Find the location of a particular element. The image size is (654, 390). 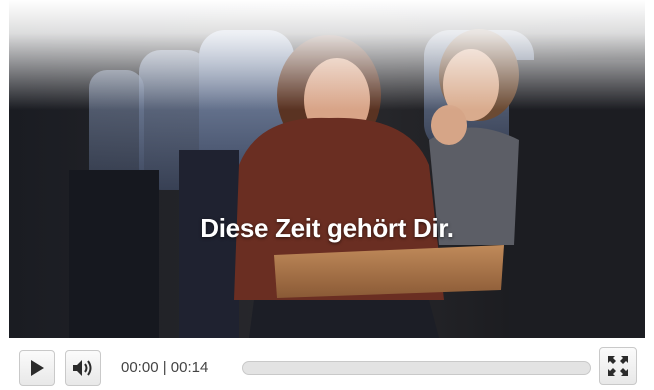

fullscreen-icon is located at coordinates (618, 366).